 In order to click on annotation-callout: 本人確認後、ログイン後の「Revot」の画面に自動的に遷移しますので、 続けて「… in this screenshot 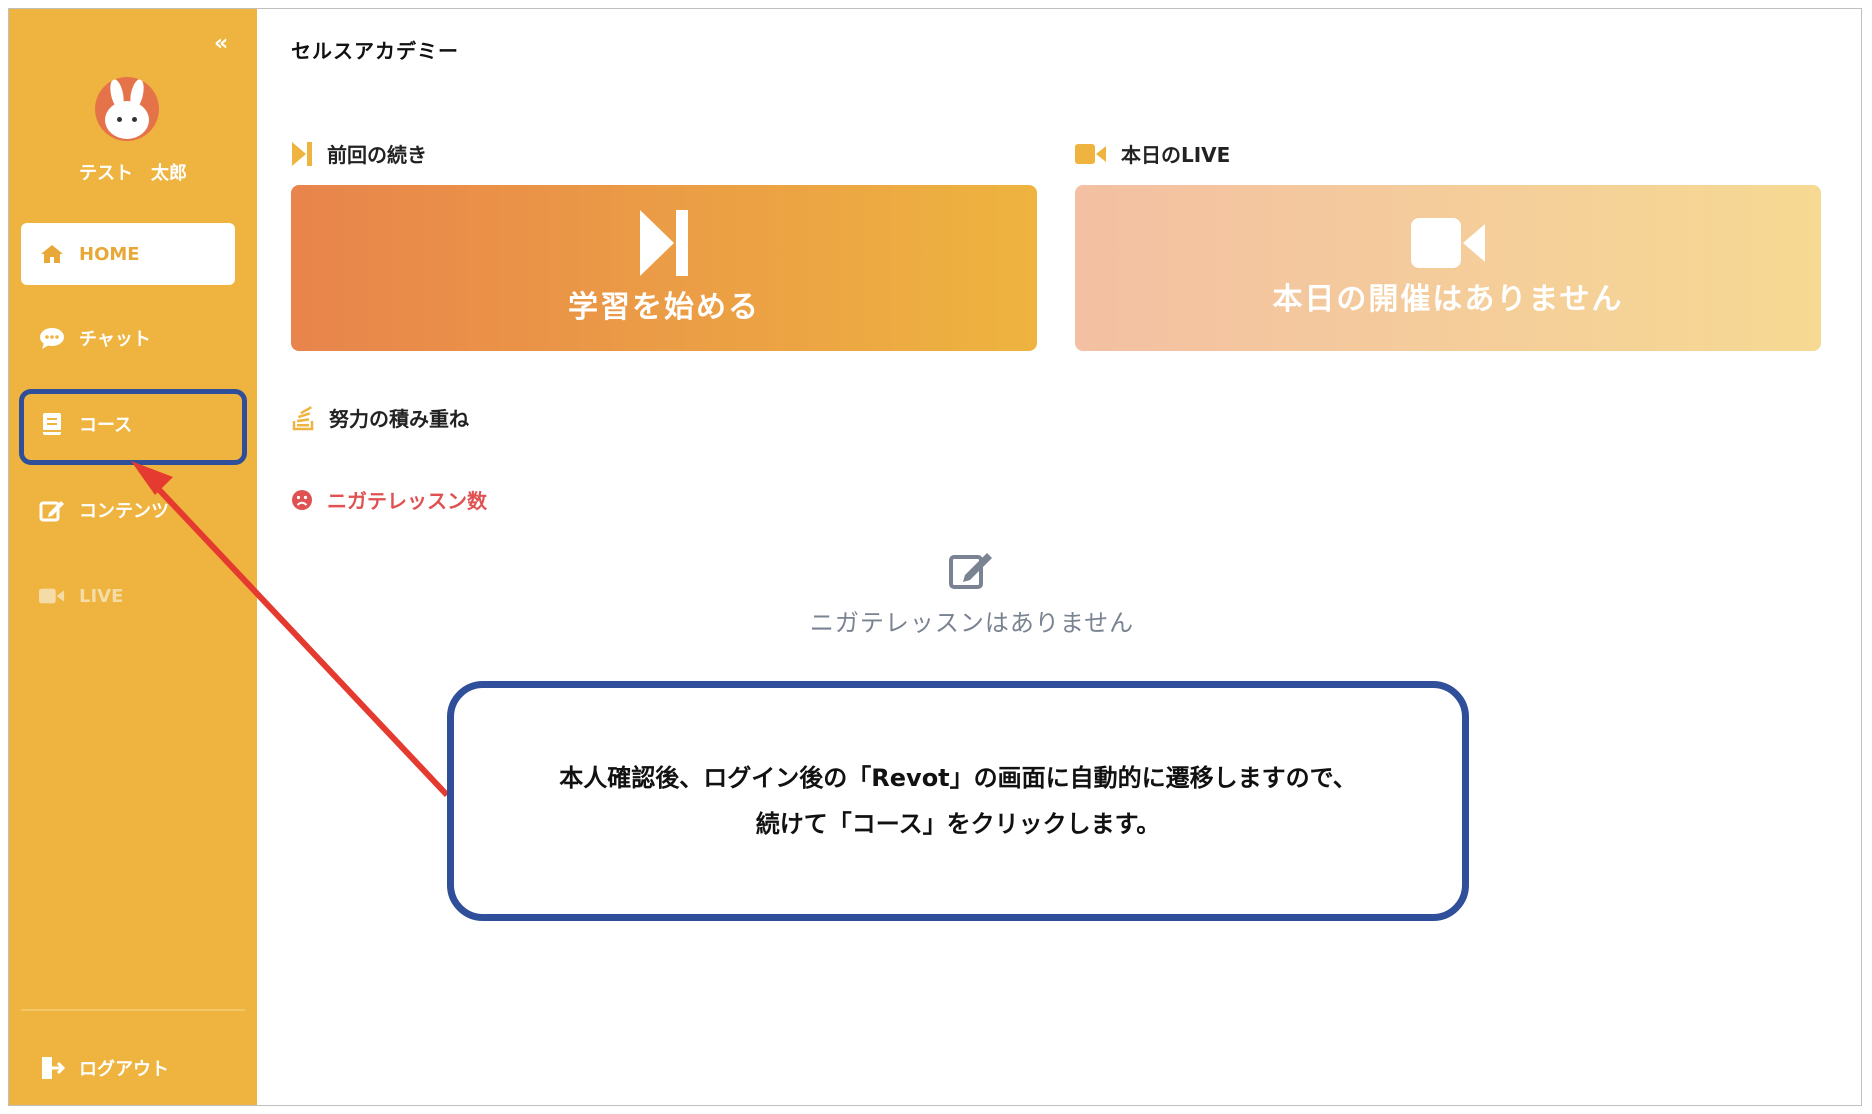, I will do `click(958, 801)`.